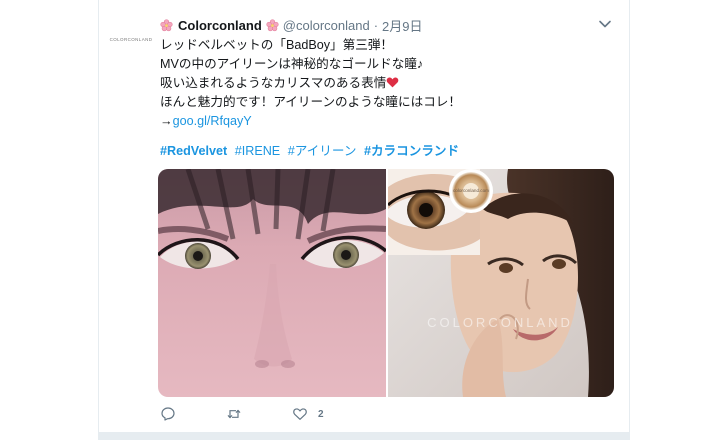 This screenshot has height=440, width=720. Describe the element at coordinates (277, 45) in the screenshot. I see `tweet-line: レッドベルベットの「BadBoy」第三弾！` at that location.